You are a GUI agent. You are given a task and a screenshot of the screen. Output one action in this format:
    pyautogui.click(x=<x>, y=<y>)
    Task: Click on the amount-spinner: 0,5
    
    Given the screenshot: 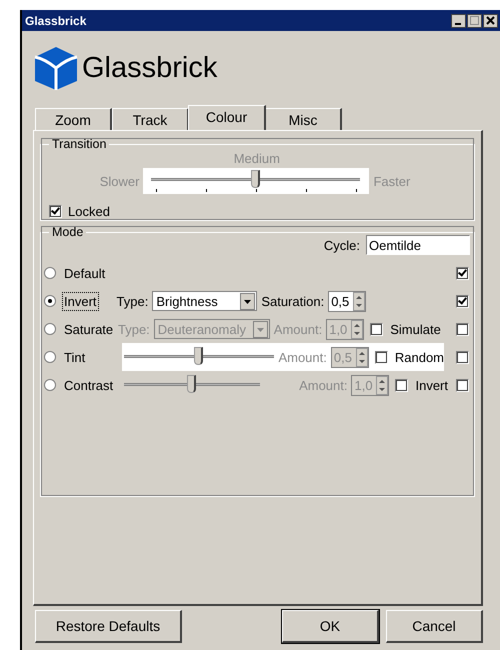 What is the action you would take?
    pyautogui.click(x=347, y=301)
    